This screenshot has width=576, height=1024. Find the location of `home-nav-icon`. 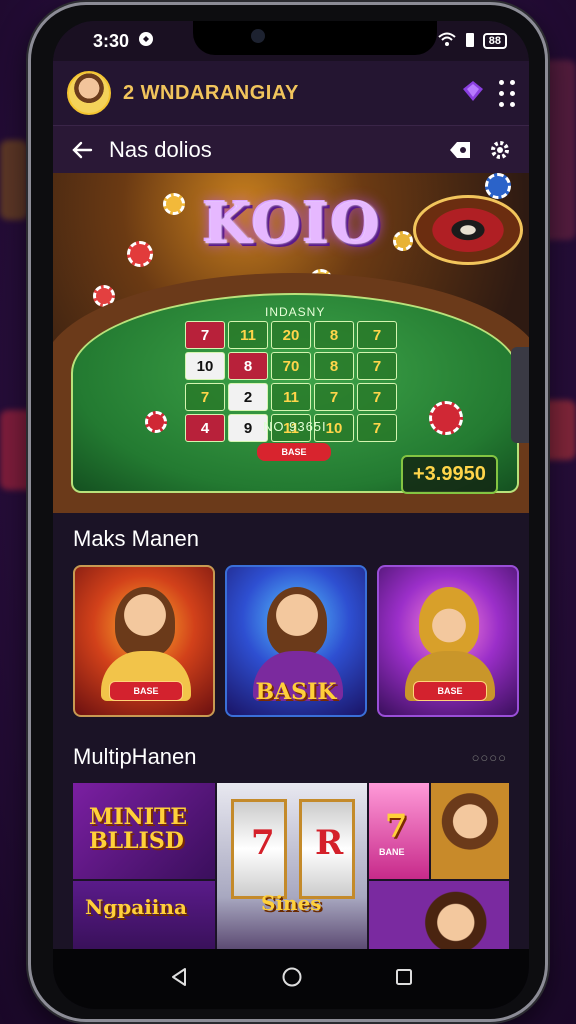

home-nav-icon is located at coordinates (292, 979).